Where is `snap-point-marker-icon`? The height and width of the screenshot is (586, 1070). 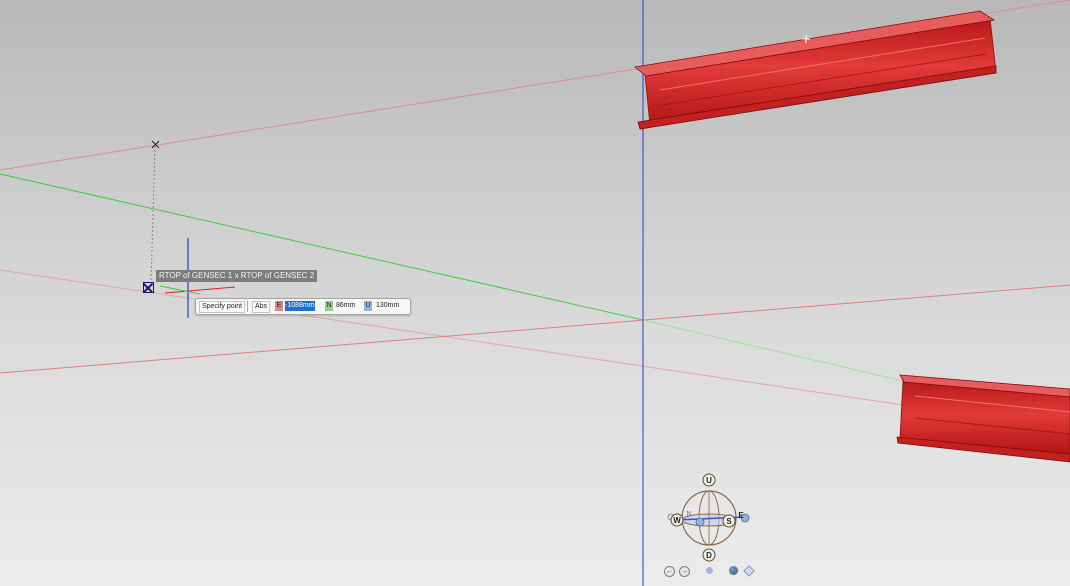 snap-point-marker-icon is located at coordinates (148, 287).